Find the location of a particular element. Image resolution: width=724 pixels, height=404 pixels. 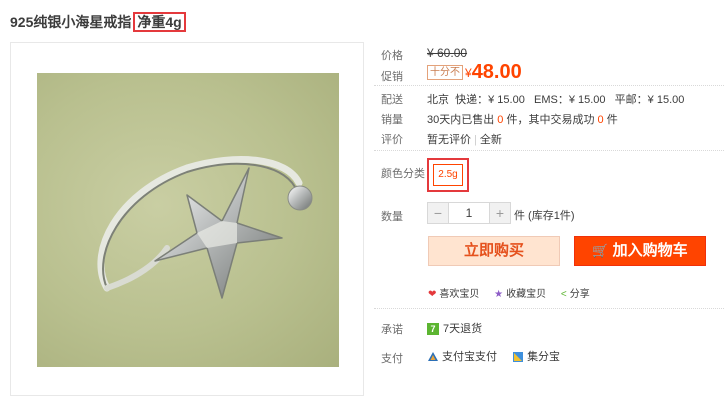

product-weight-highlight: 净重4g is located at coordinates (159, 22).